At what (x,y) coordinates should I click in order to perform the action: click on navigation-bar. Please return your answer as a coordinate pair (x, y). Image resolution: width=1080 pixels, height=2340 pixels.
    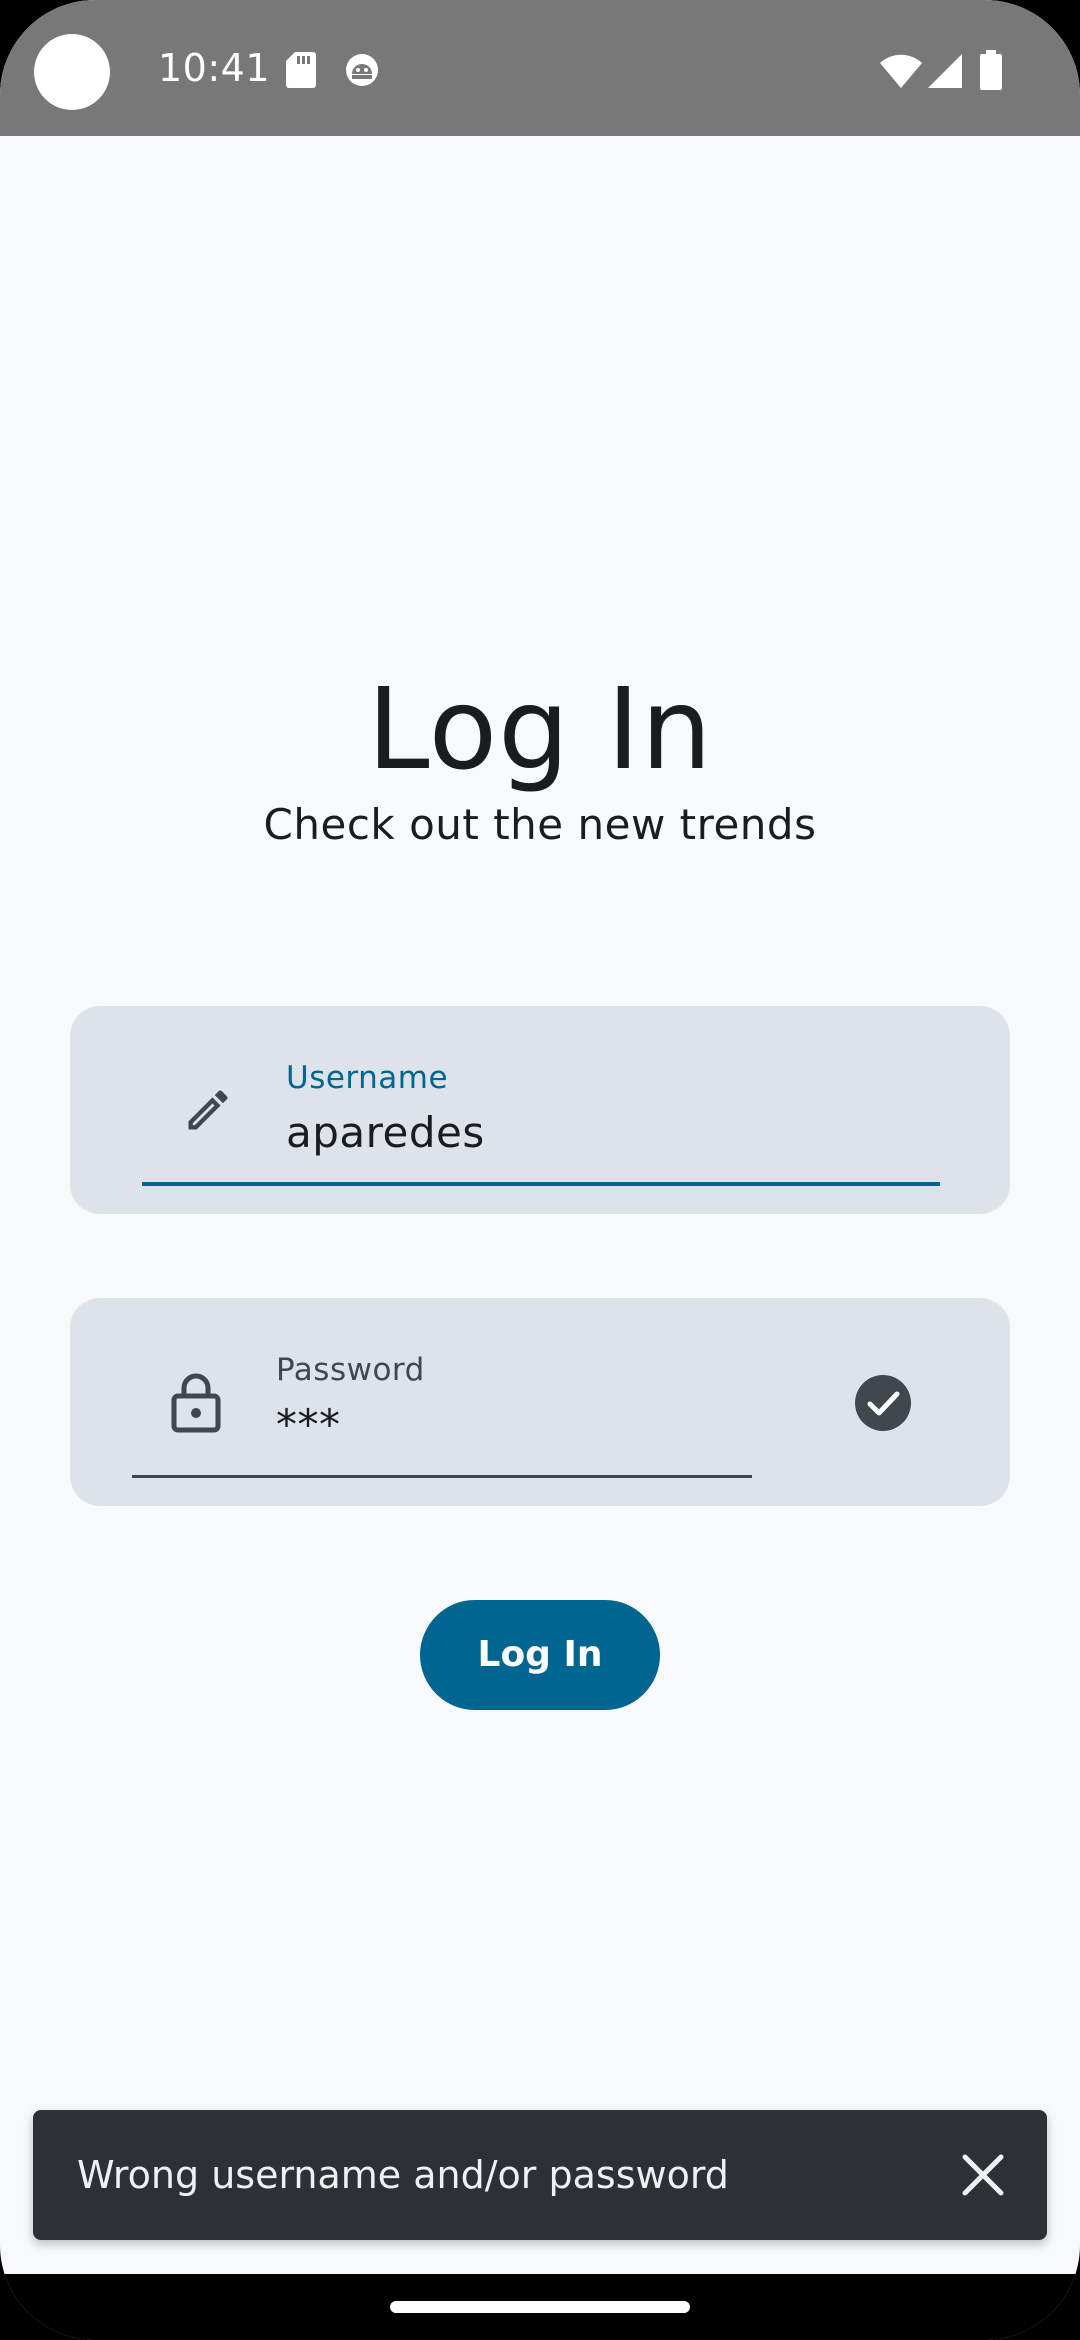
    Looking at the image, I should click on (540, 2307).